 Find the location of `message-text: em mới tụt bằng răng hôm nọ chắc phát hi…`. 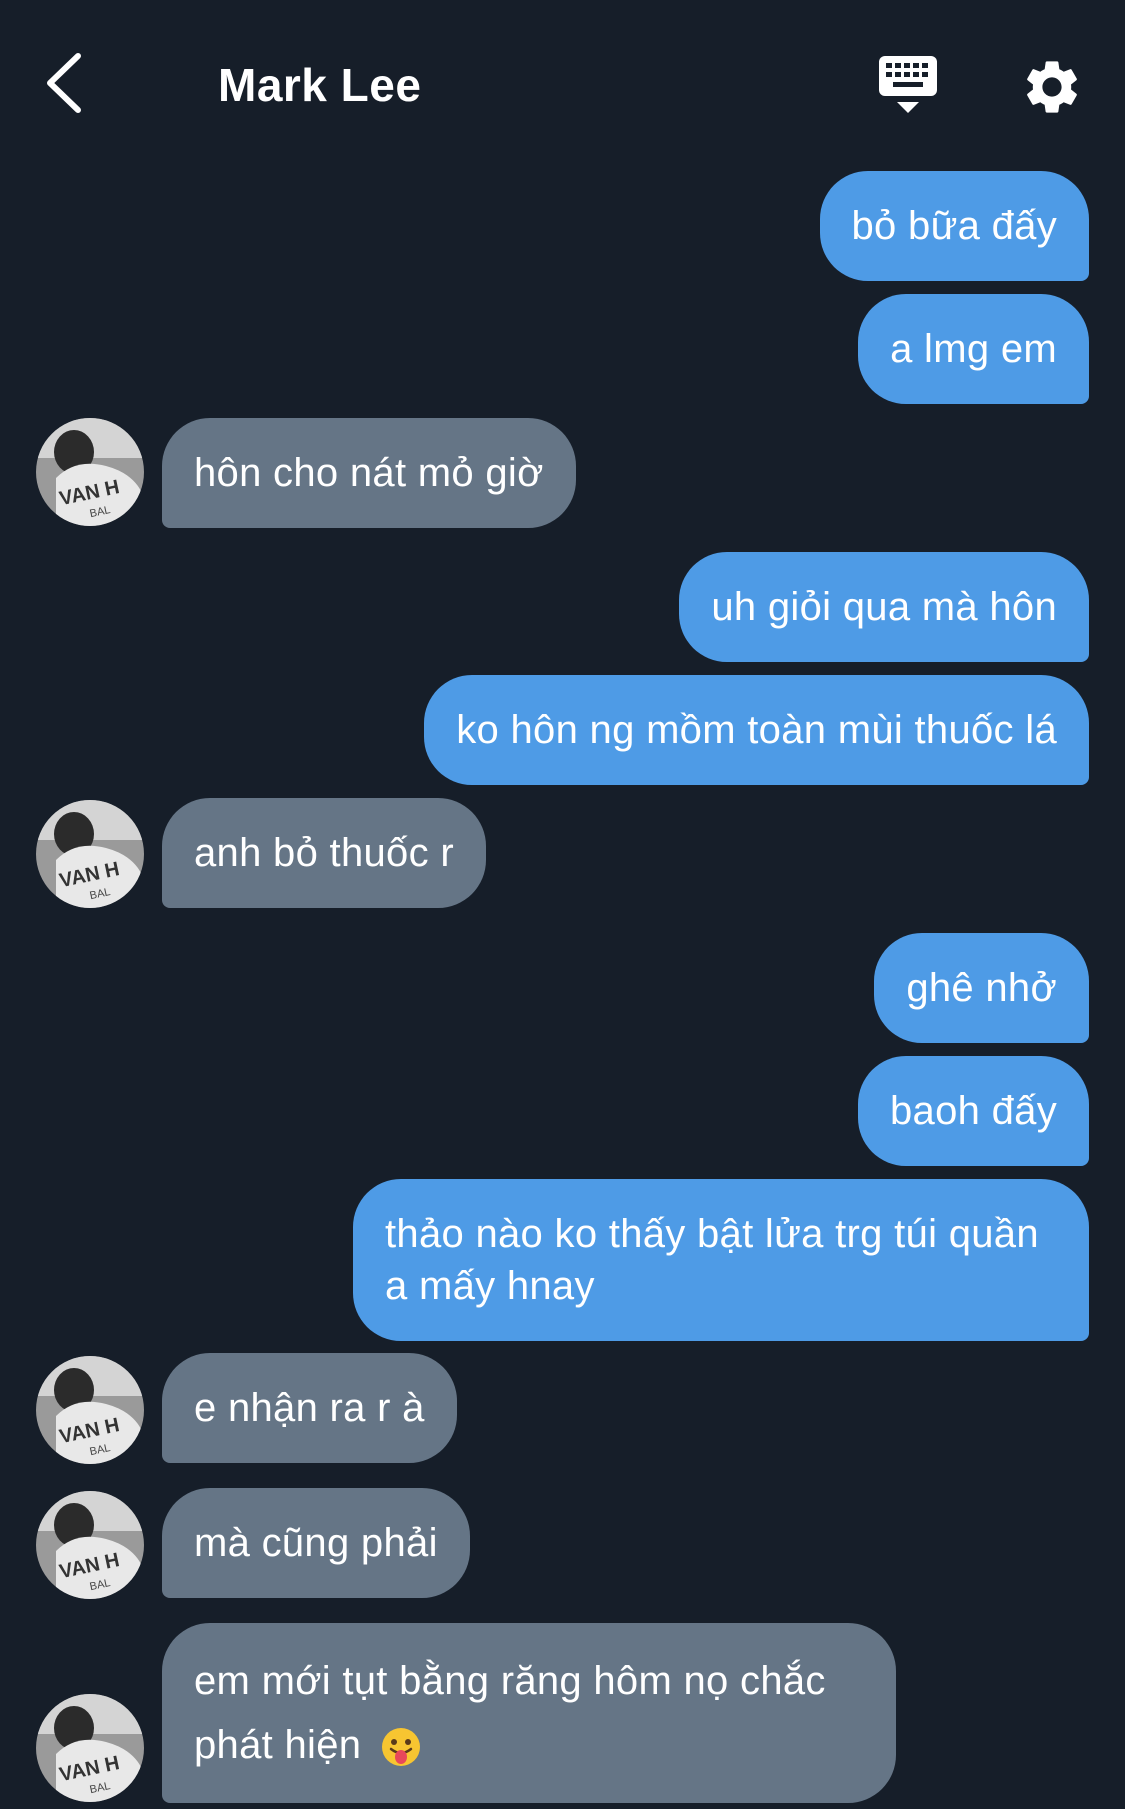

message-text: em mới tụt bằng răng hôm nọ chắc phát hi… is located at coordinates (510, 1713).